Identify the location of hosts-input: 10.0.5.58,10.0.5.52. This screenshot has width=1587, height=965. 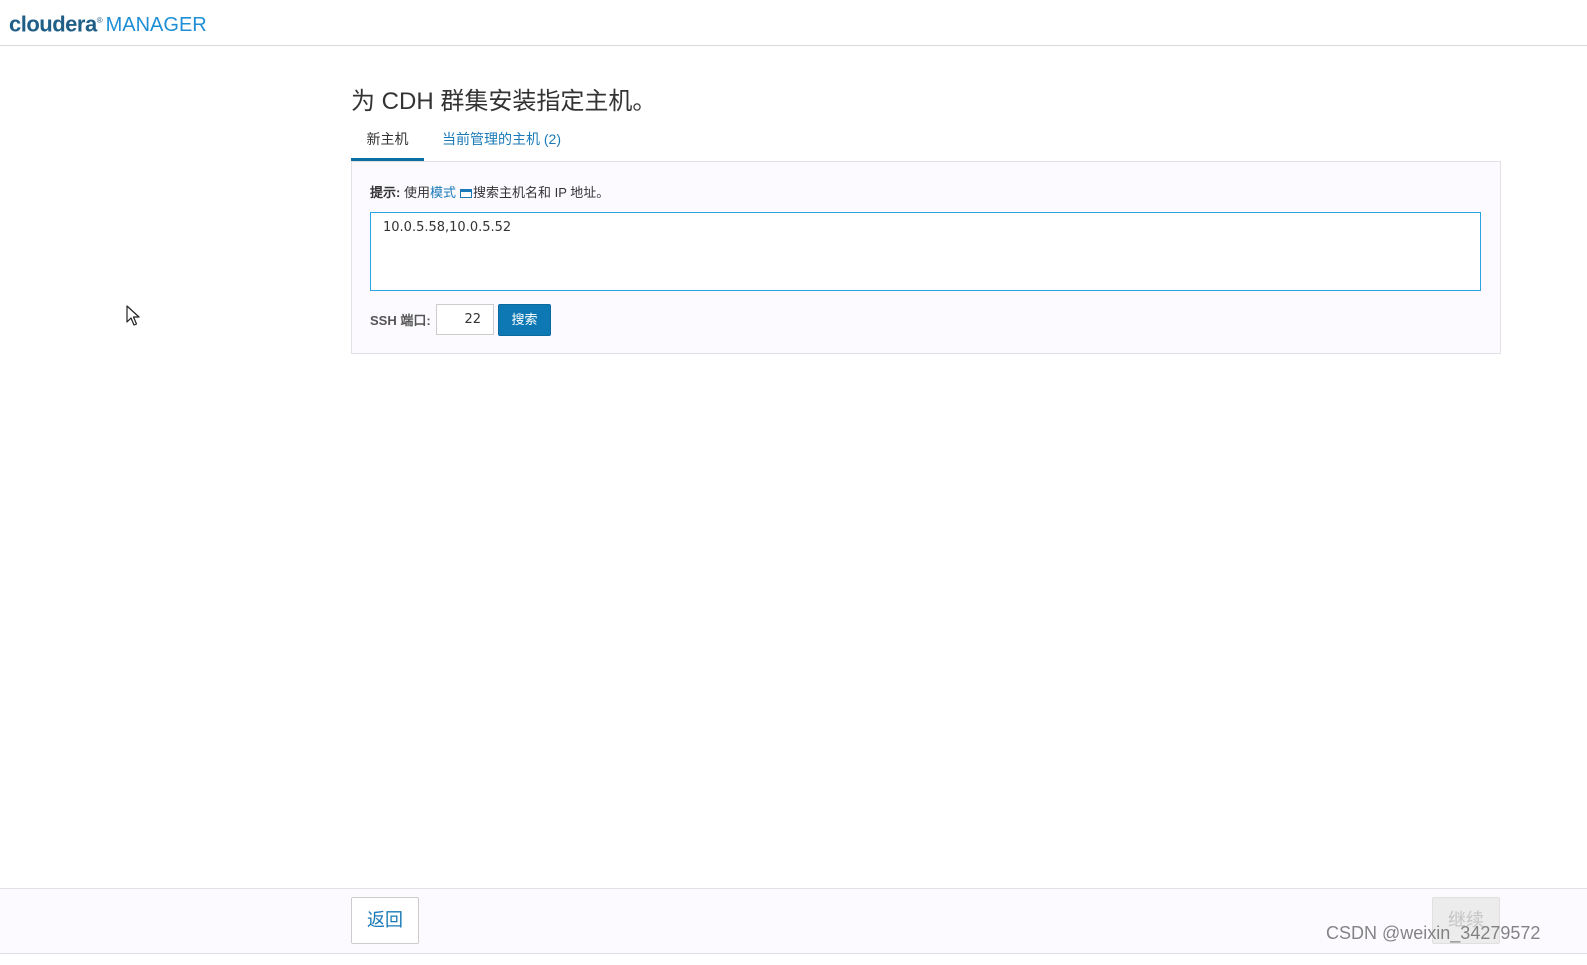
(925, 251).